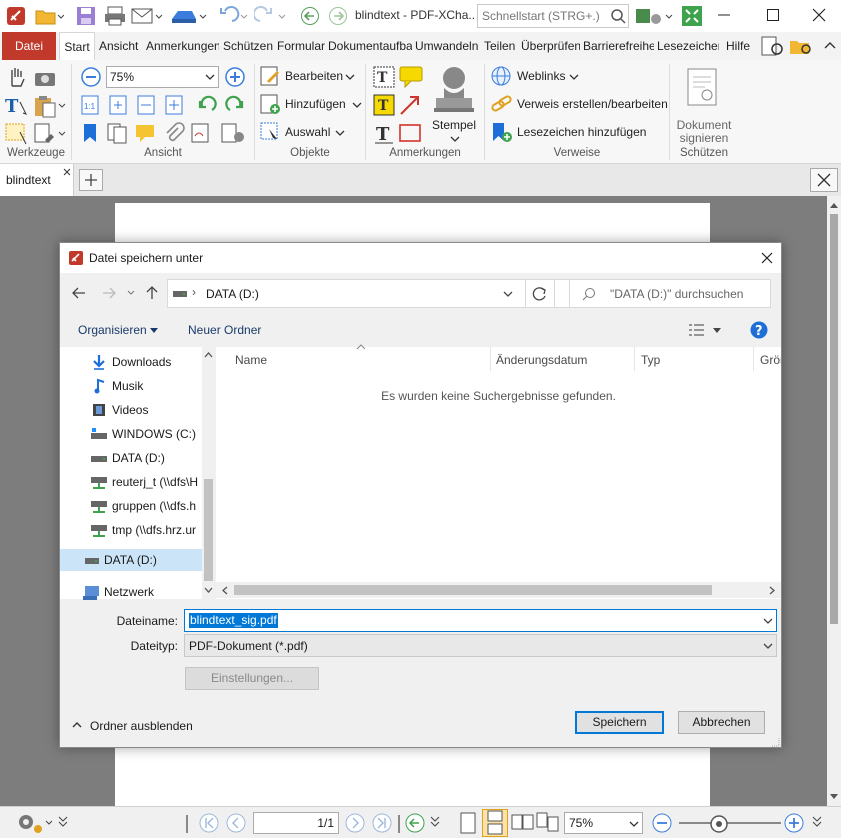 The image size is (841, 838). Describe the element at coordinates (794, 823) in the screenshot. I see `zoom-in-icon` at that location.